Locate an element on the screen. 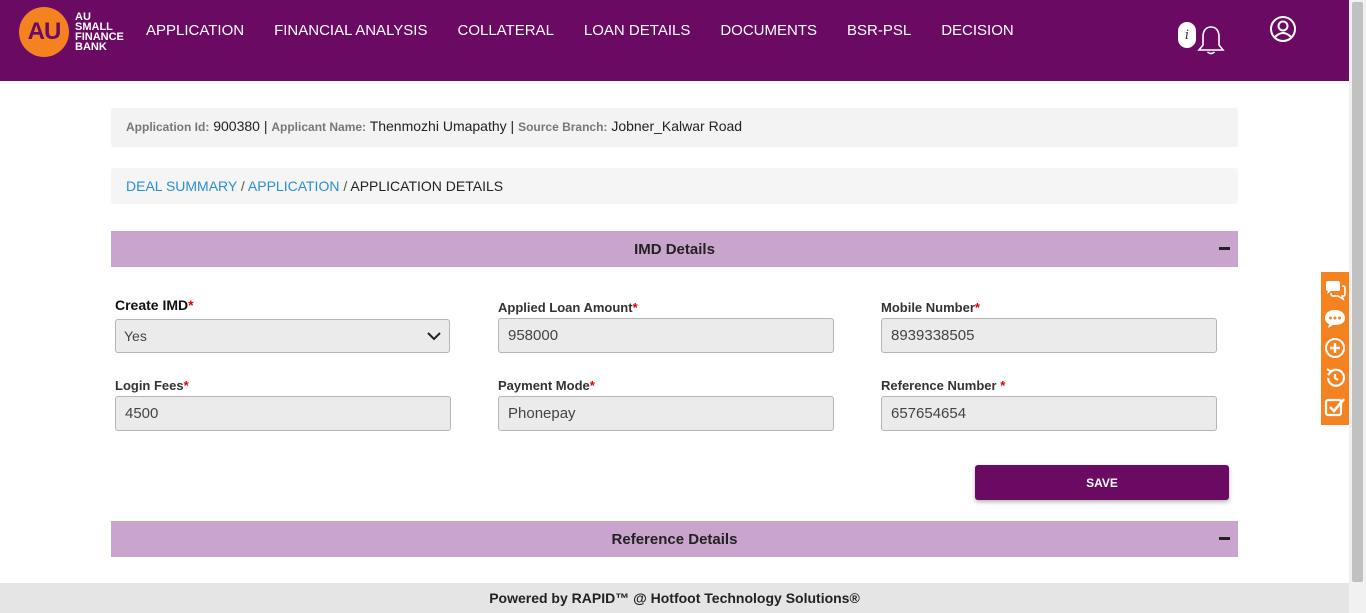 The height and width of the screenshot is (613, 1366). login-fees-label-text: Login Fees is located at coordinates (149, 385).